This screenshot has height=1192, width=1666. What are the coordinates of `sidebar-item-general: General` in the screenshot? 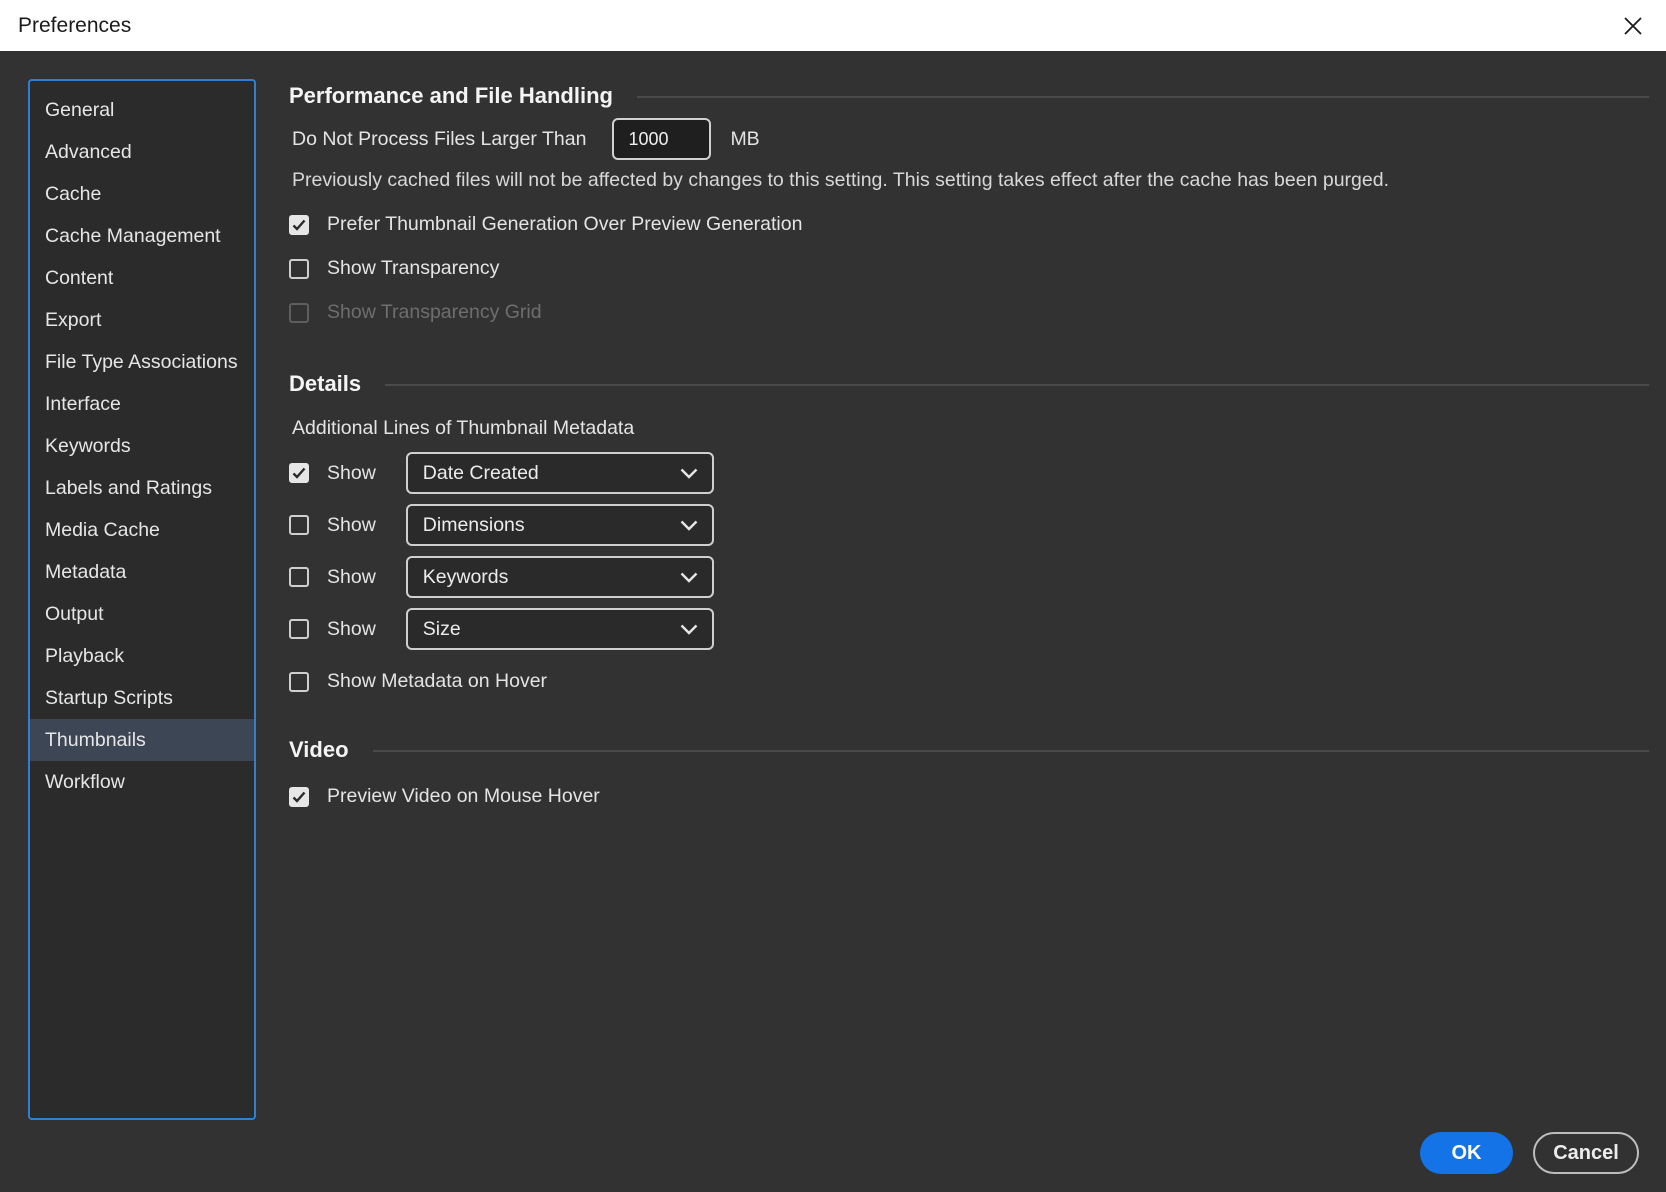 It's located at (142, 110).